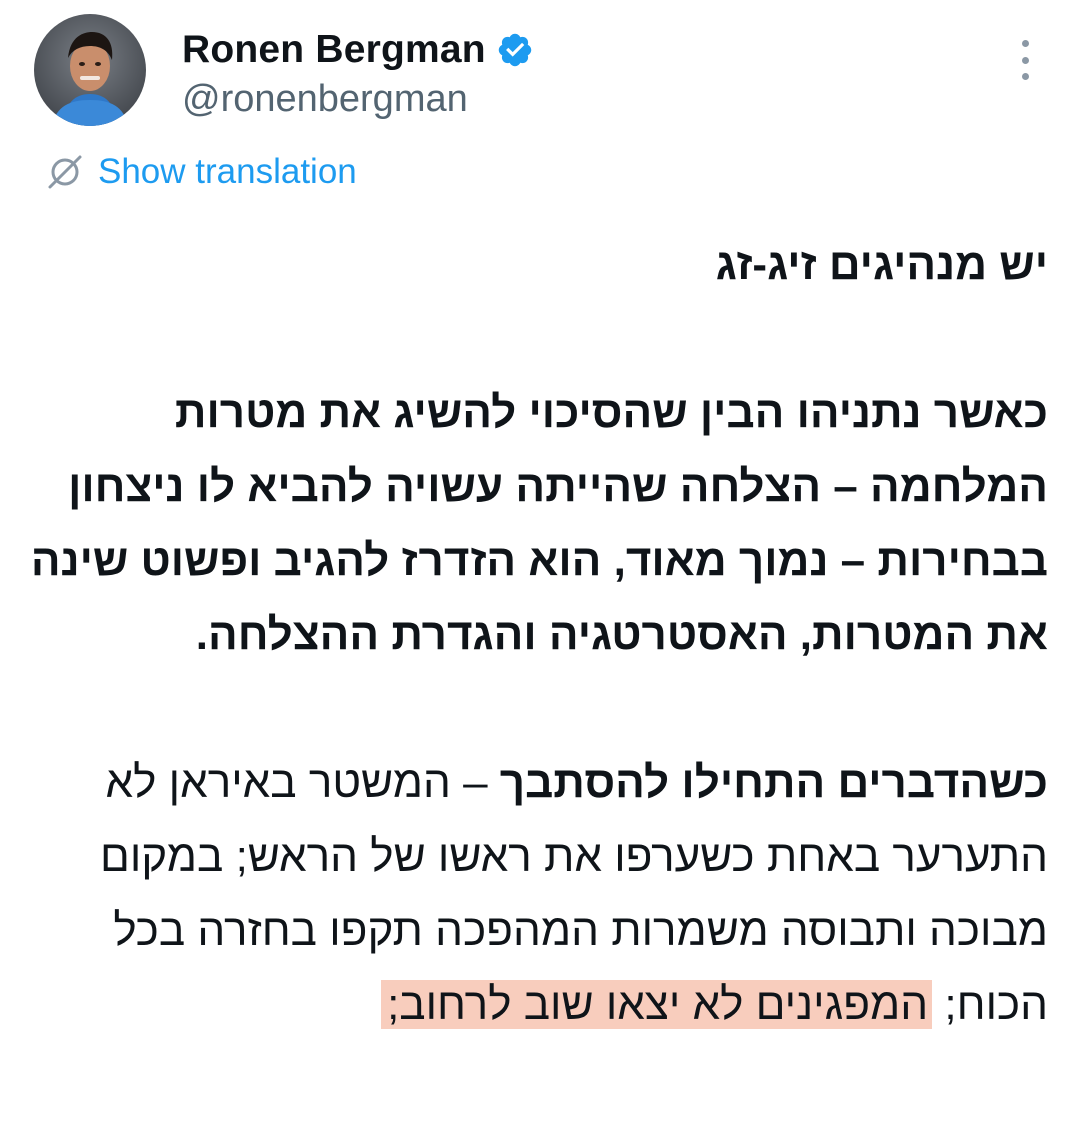  I want to click on display-name: Ronen Bergman, so click(334, 50).